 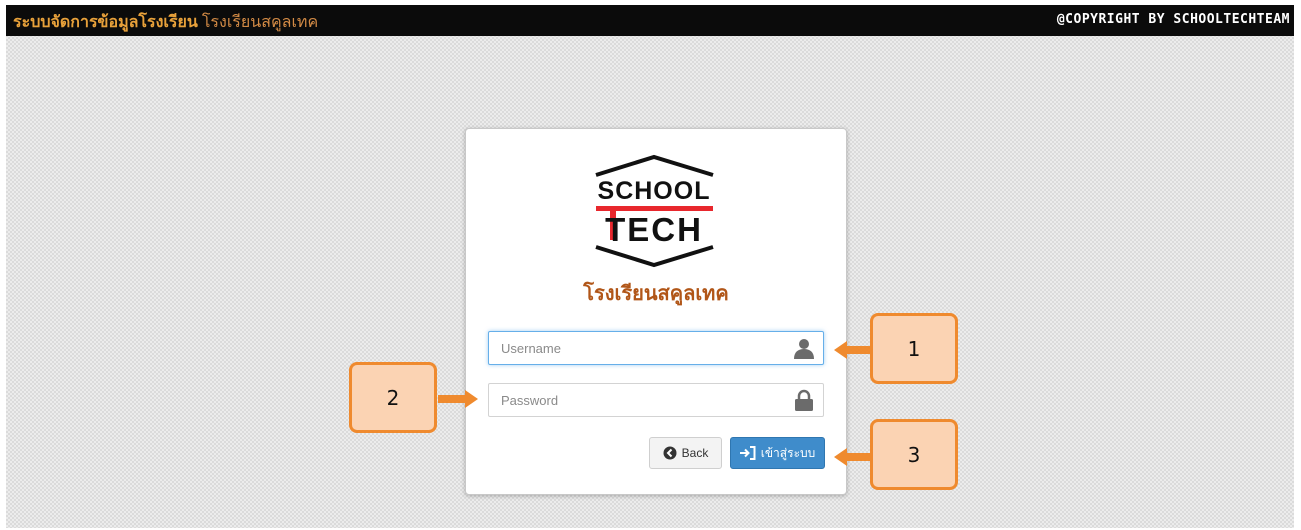 I want to click on logo-line1: SCHOOL, so click(x=654, y=191).